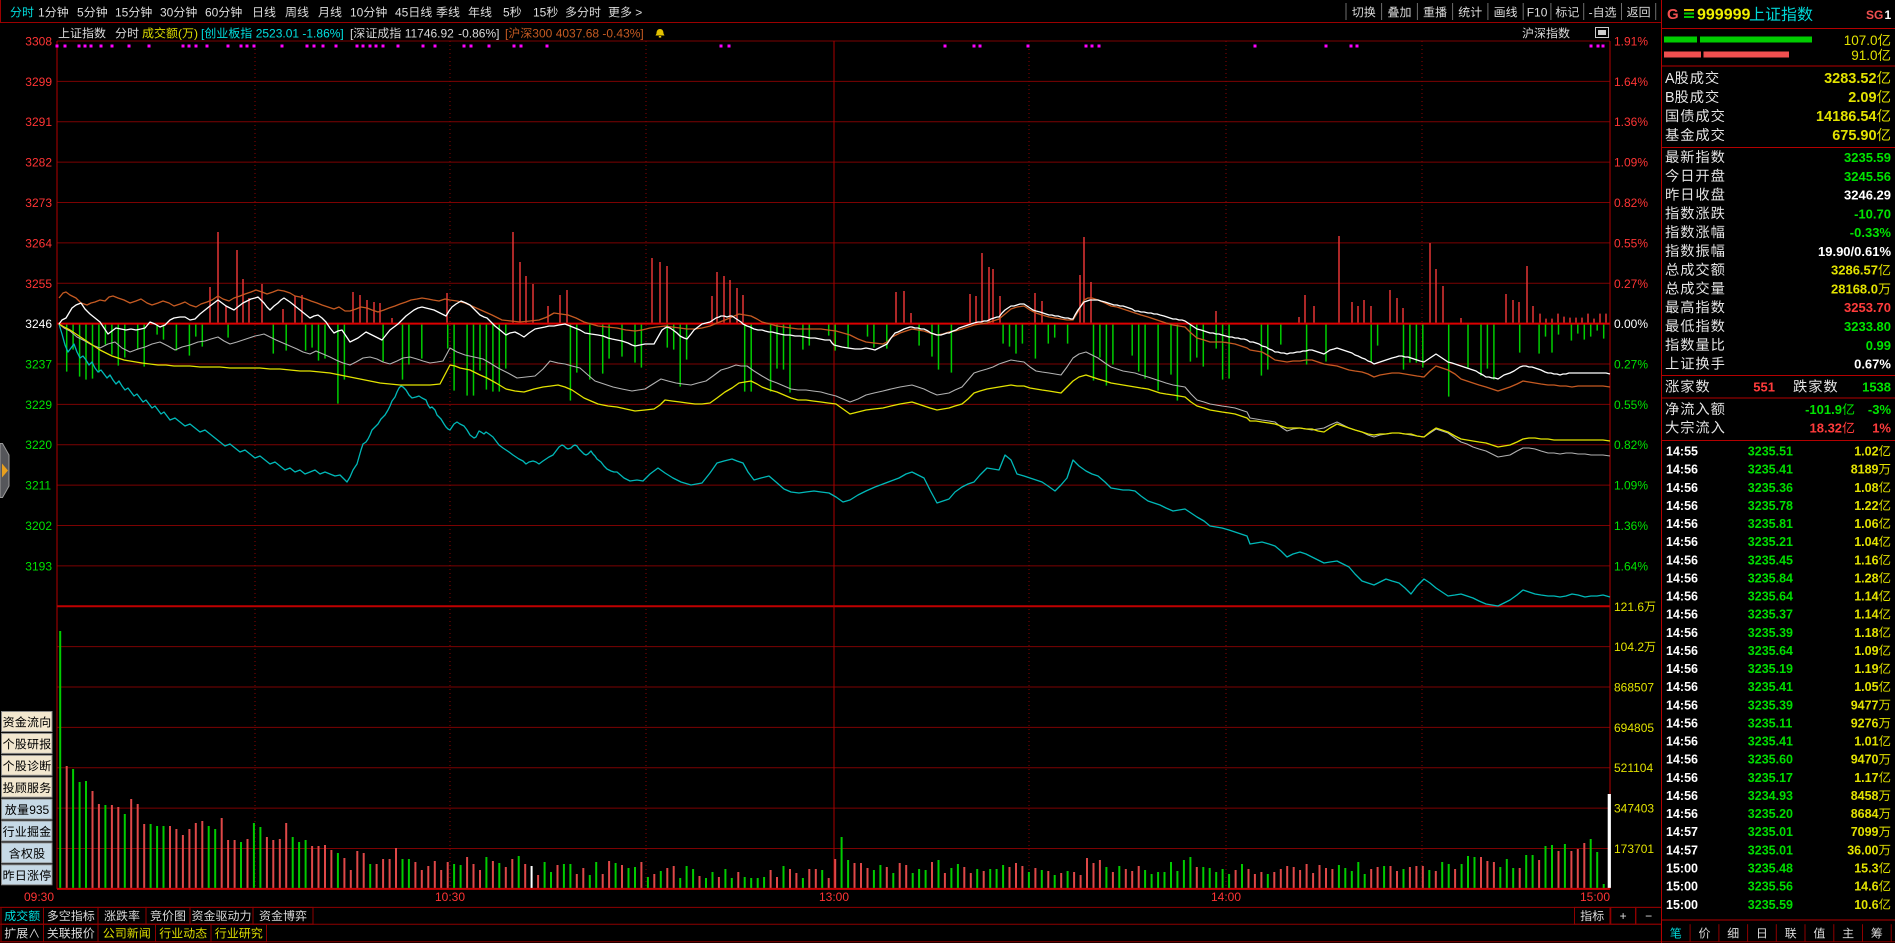  I want to click on svg-text: 3255, so click(38, 284).